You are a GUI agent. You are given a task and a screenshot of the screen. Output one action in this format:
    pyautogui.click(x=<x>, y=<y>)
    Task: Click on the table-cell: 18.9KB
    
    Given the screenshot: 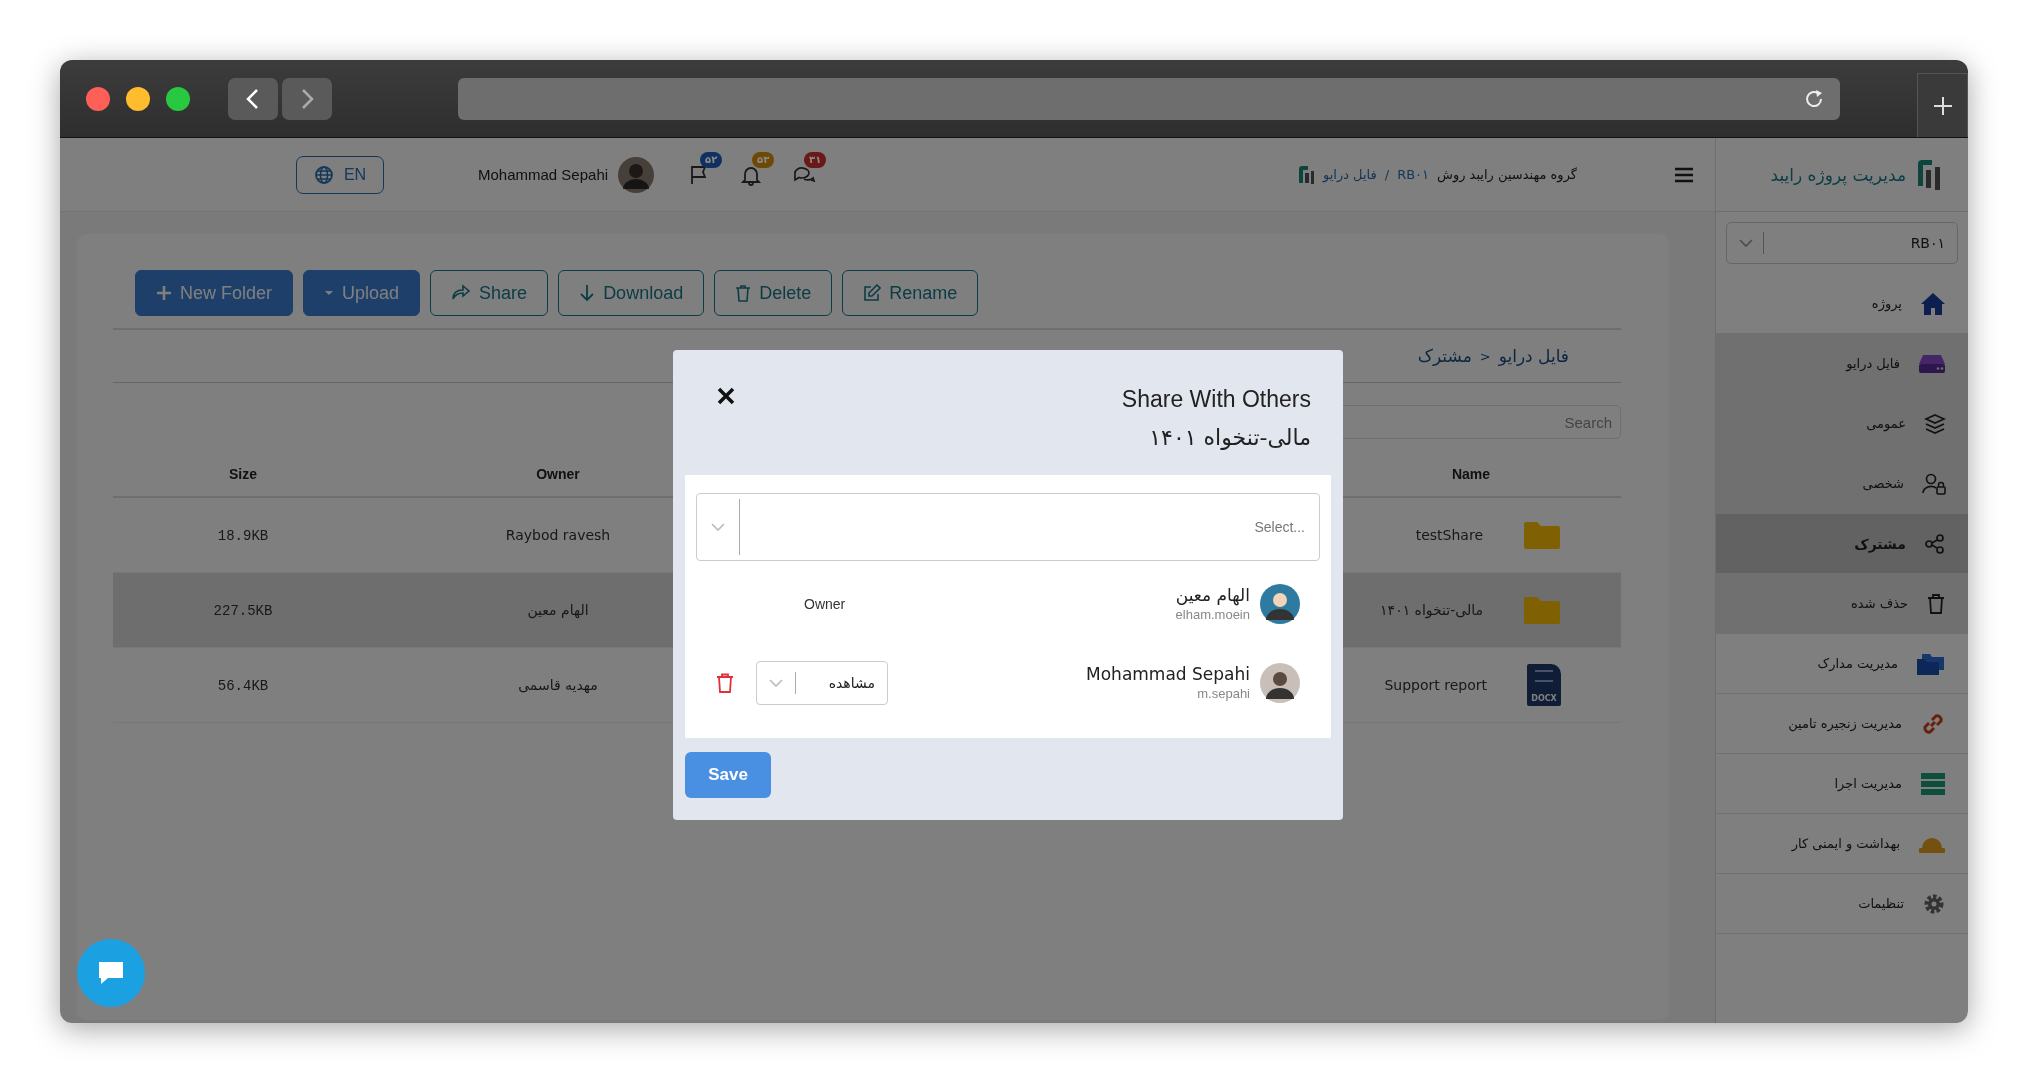 What is the action you would take?
    pyautogui.click(x=243, y=535)
    